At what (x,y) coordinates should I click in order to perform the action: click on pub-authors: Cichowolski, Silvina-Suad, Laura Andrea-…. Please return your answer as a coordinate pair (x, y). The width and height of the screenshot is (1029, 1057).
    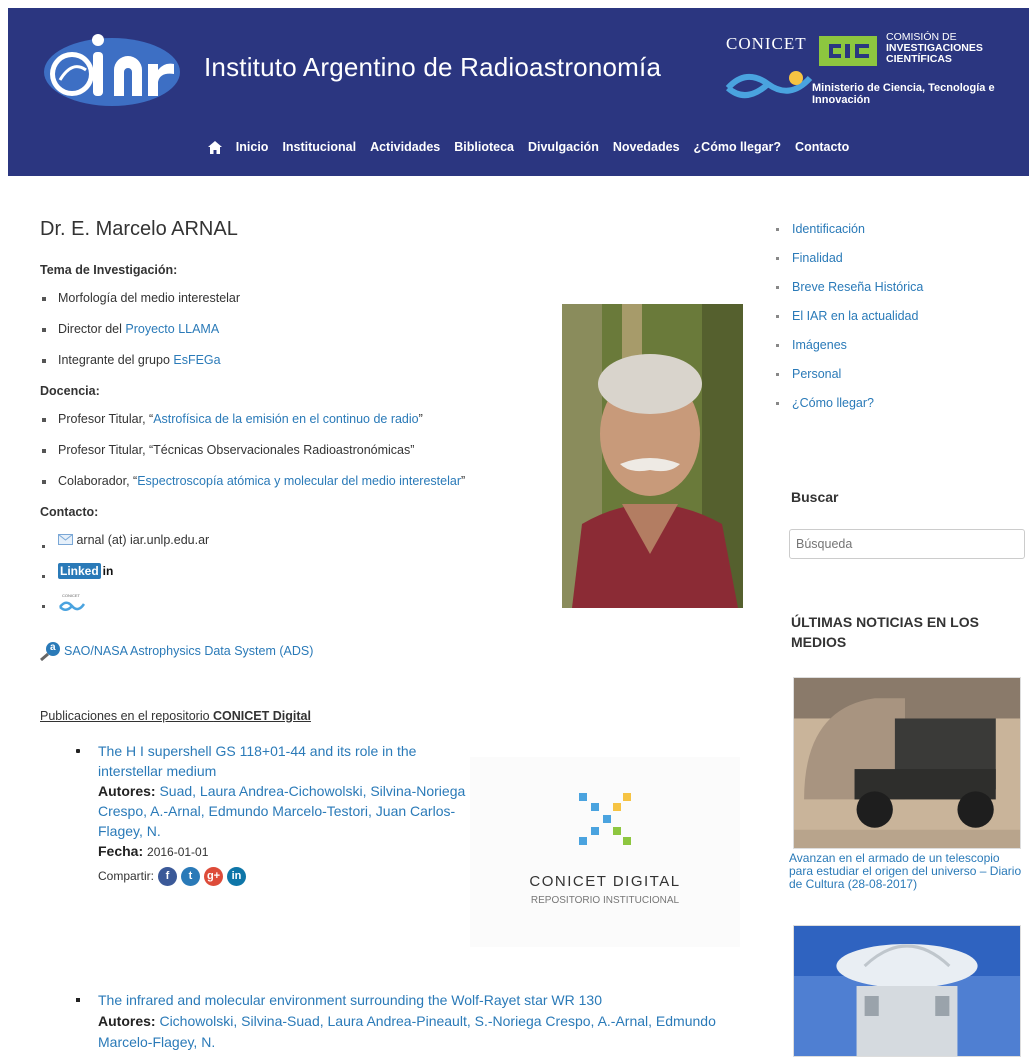
    Looking at the image, I should click on (407, 1031).